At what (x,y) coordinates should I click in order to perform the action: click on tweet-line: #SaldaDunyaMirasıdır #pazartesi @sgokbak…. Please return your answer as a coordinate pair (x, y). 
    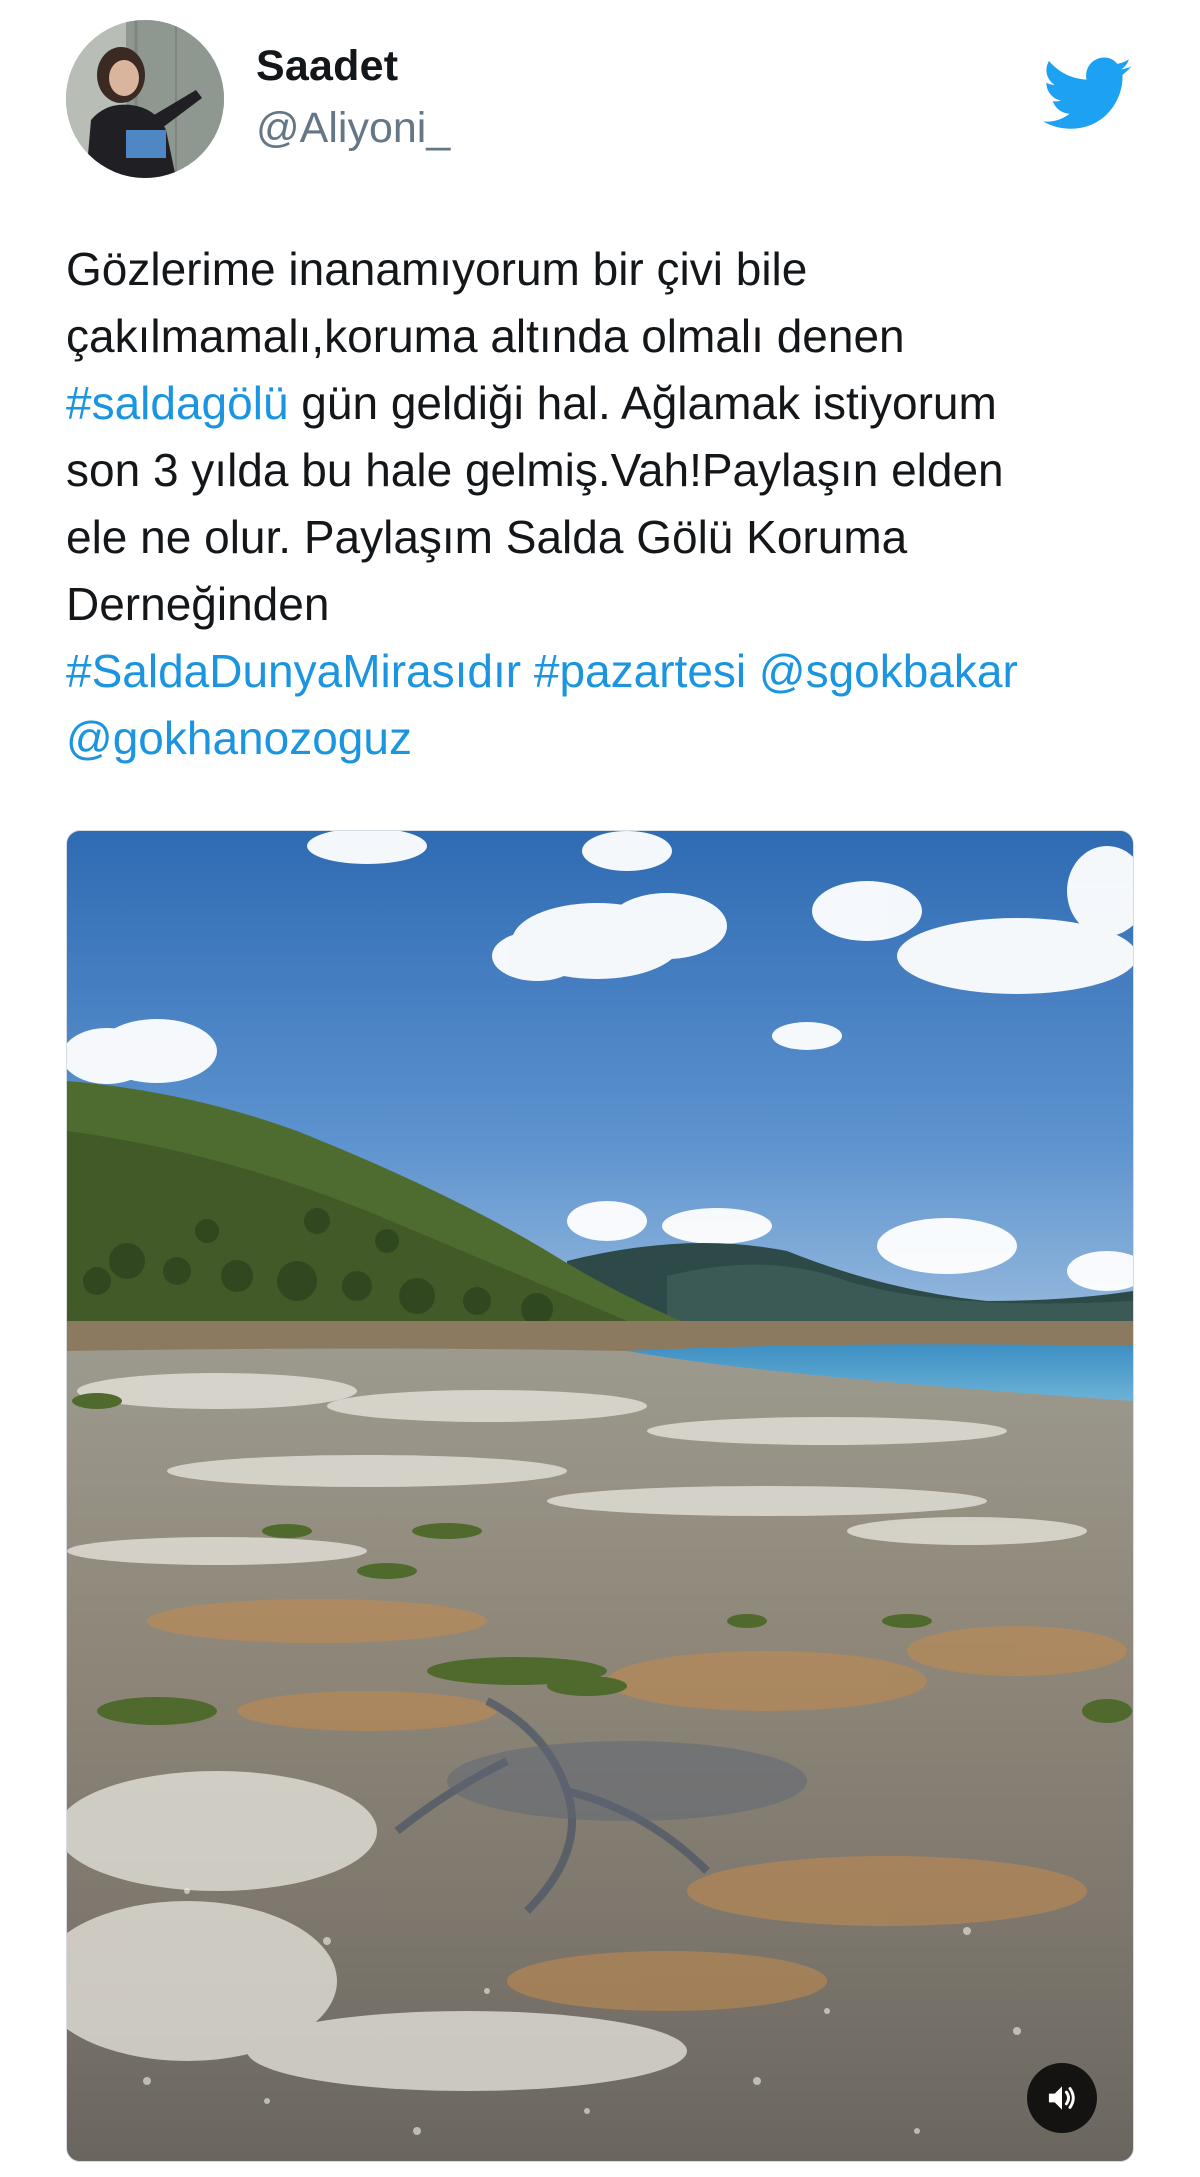
    Looking at the image, I should click on (606, 671).